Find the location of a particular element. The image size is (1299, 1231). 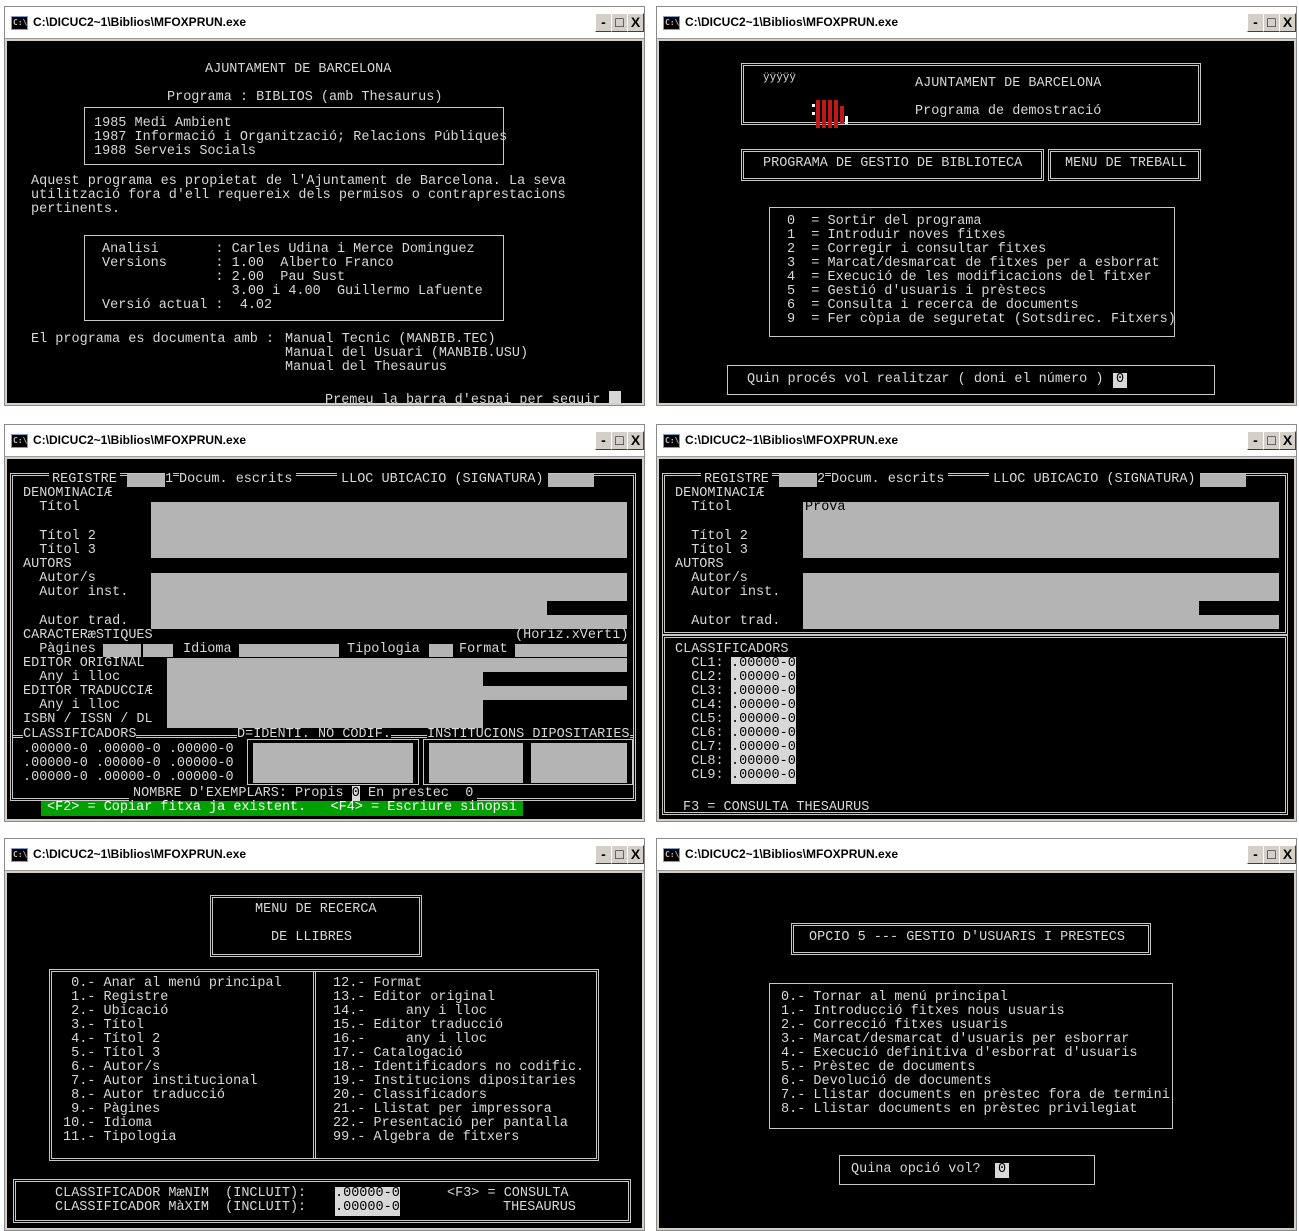

label-autor-trad: Autor trad. is located at coordinates (728, 621).